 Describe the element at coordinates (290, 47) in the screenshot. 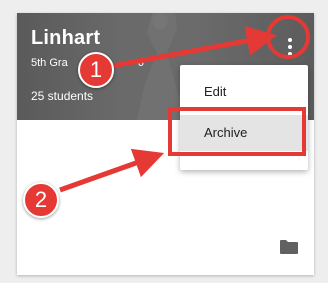

I see `more-vert-icon` at that location.